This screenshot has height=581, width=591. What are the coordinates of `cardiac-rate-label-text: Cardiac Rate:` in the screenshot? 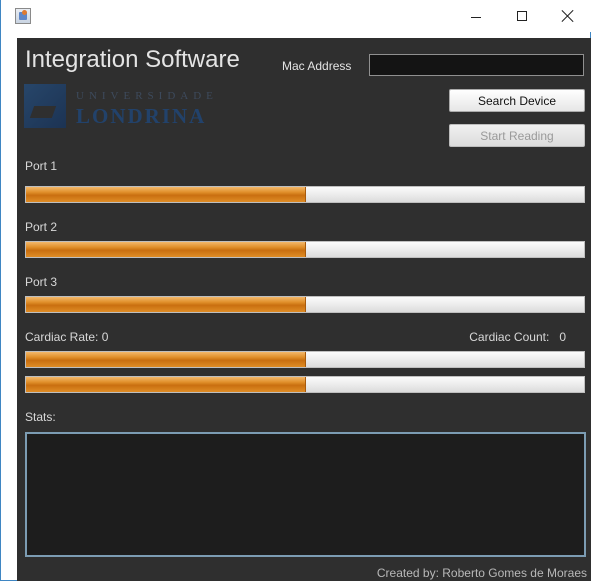 It's located at (62, 337).